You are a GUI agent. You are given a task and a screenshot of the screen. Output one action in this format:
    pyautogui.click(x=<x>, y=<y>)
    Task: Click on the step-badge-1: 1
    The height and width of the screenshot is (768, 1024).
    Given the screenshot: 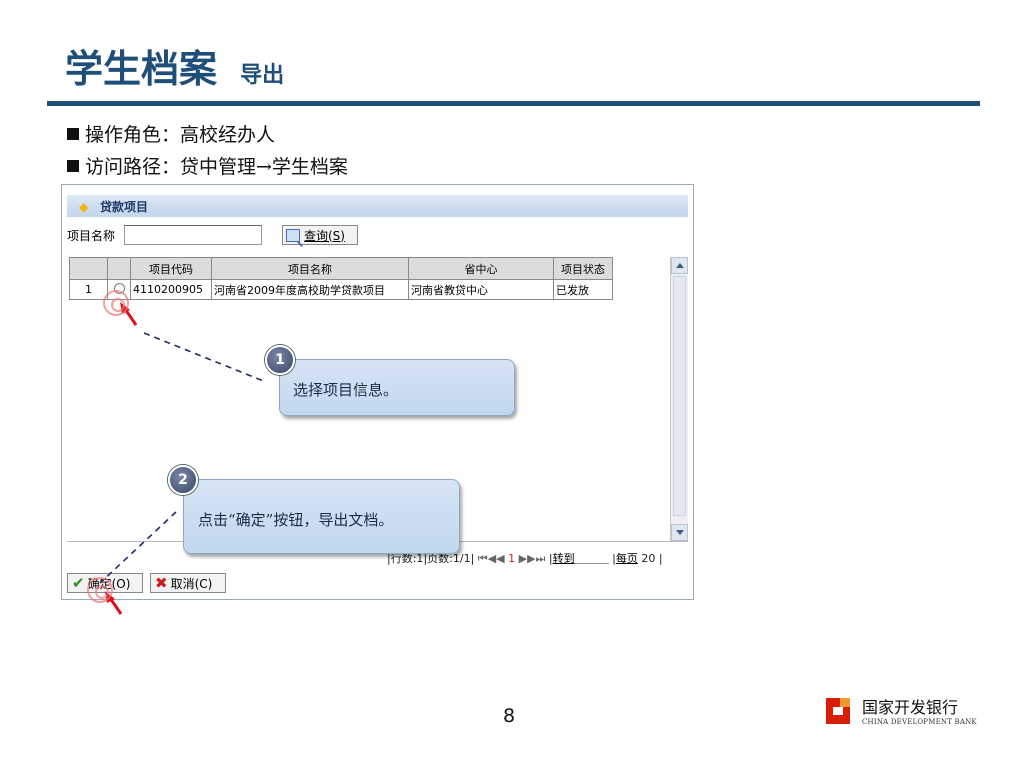 What is the action you would take?
    pyautogui.click(x=280, y=360)
    